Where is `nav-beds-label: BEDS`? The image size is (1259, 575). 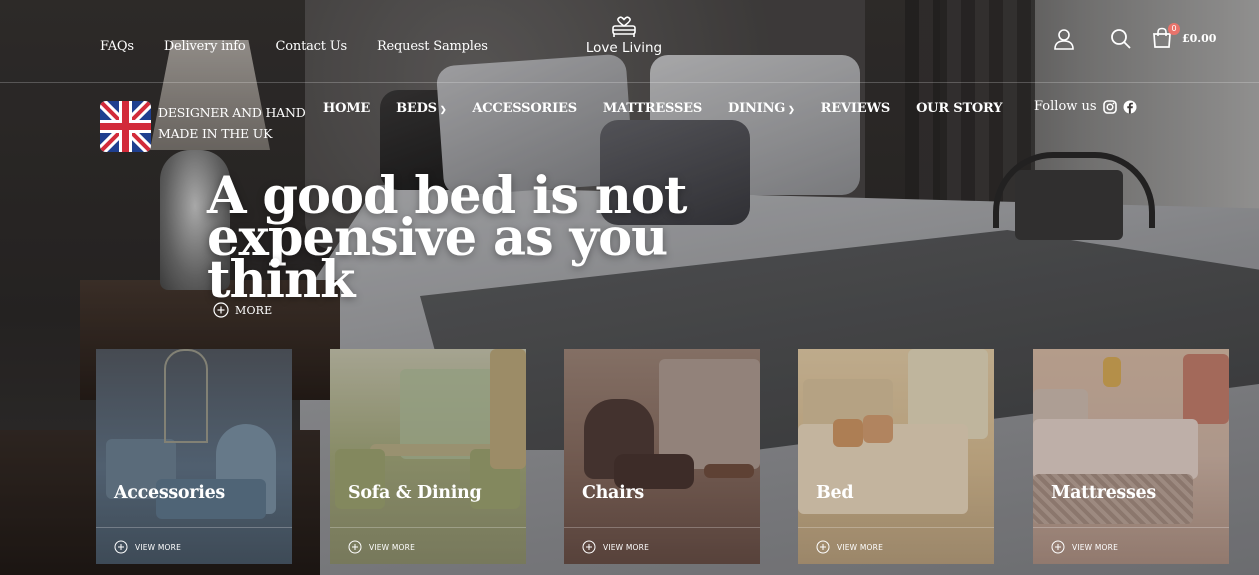
nav-beds-label: BEDS is located at coordinates (416, 108).